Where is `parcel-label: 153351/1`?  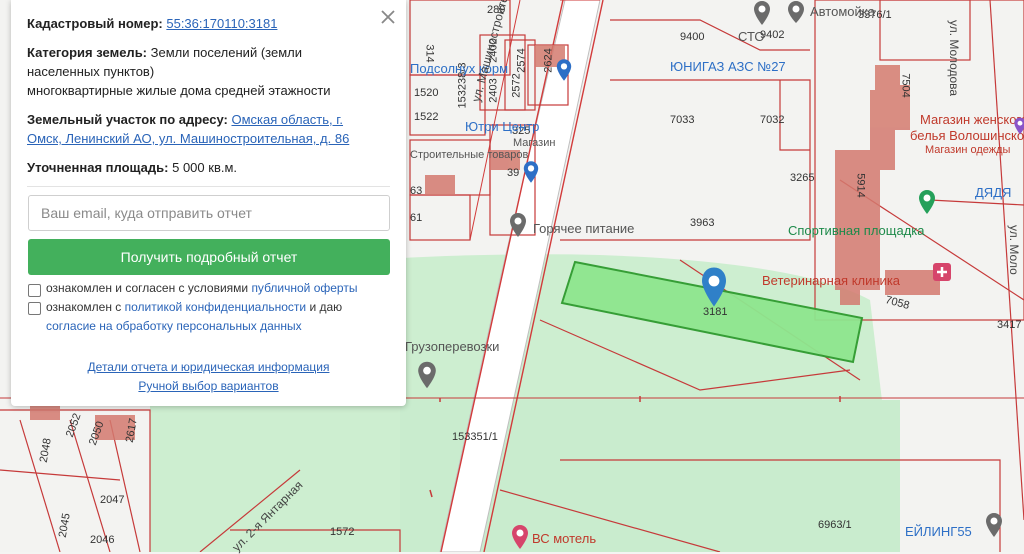
parcel-label: 153351/1 is located at coordinates (475, 437).